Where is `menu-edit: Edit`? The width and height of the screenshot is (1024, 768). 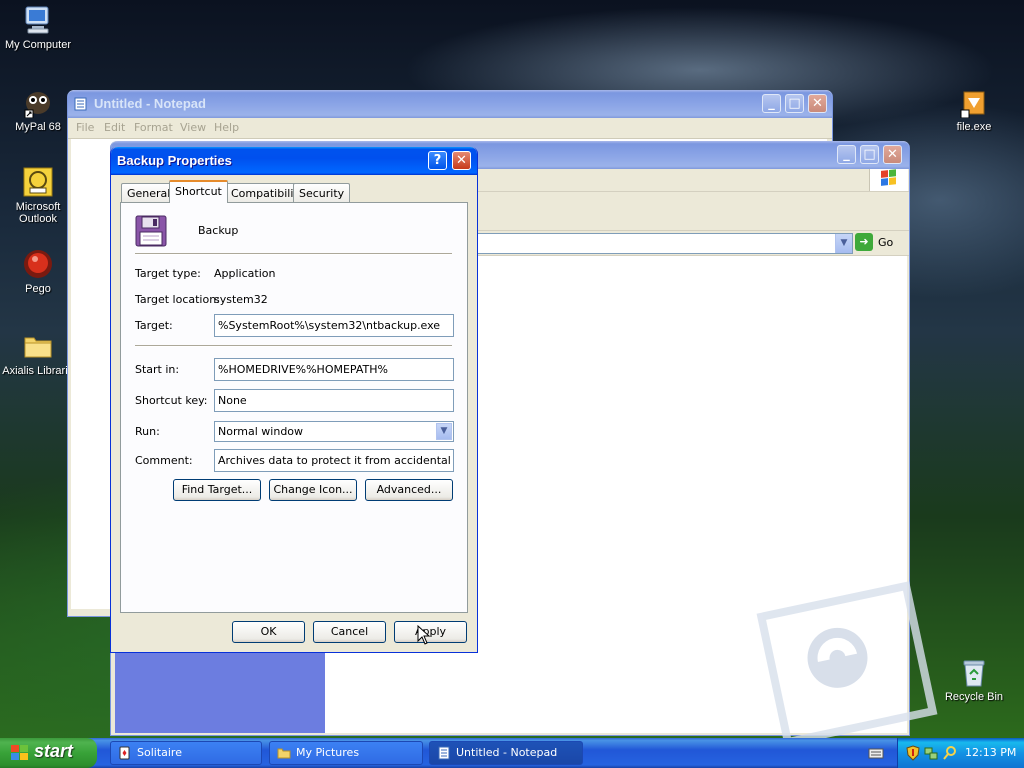
menu-edit: Edit is located at coordinates (114, 127).